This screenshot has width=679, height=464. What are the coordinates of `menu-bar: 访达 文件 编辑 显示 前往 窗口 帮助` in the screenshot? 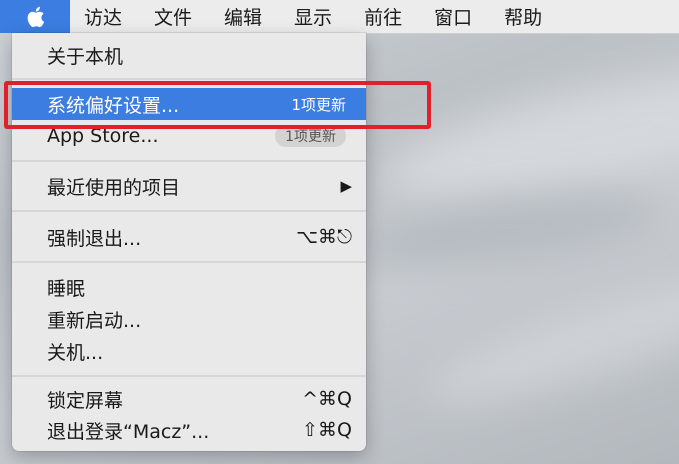 It's located at (339, 17).